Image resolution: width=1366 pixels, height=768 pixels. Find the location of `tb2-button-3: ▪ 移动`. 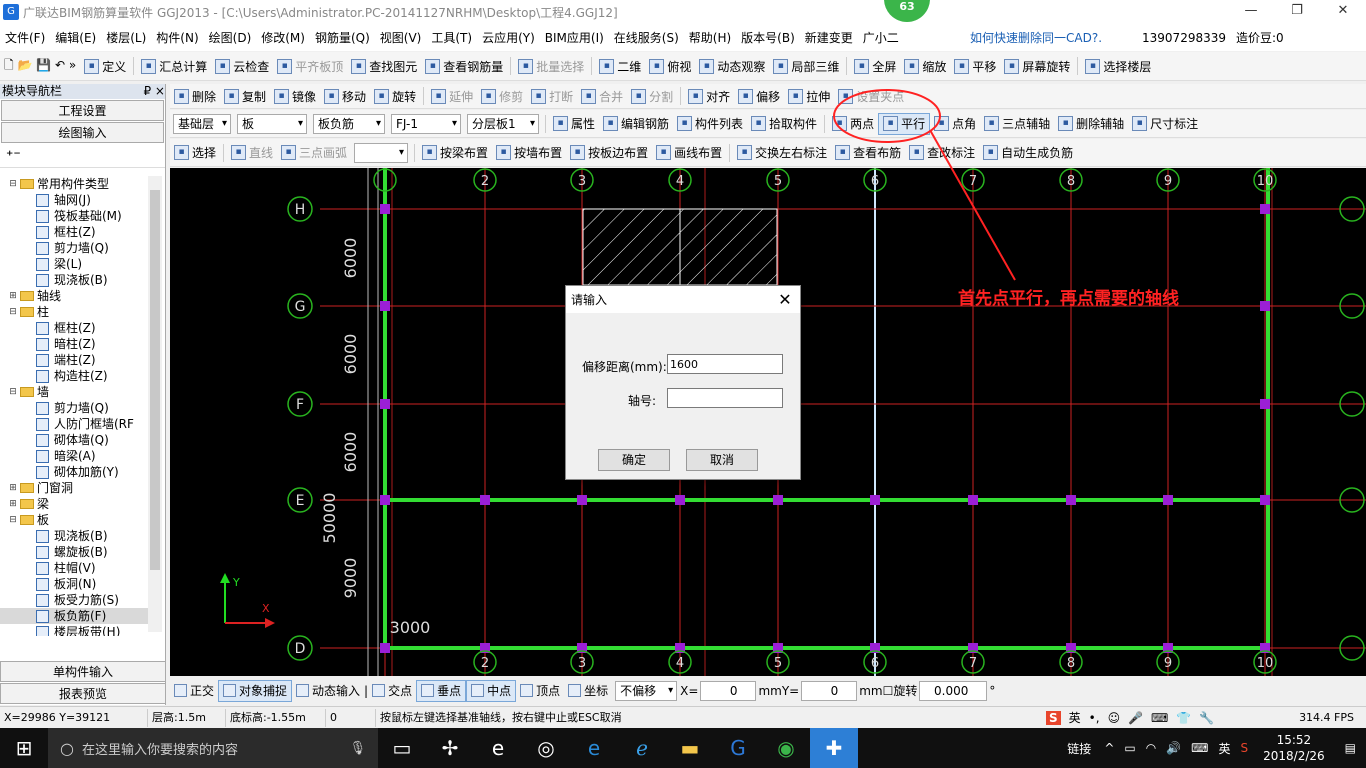

tb2-button-3: ▪ 移动 is located at coordinates (345, 96).